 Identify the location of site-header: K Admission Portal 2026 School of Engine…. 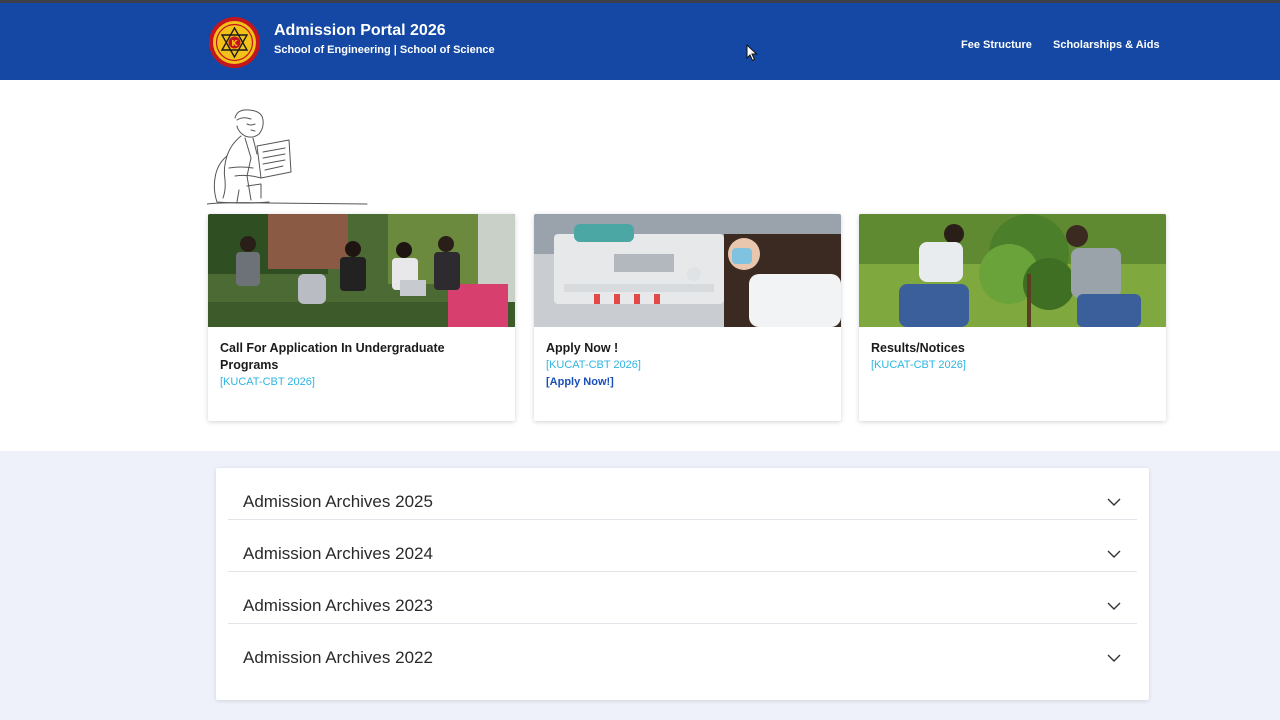
(640, 41).